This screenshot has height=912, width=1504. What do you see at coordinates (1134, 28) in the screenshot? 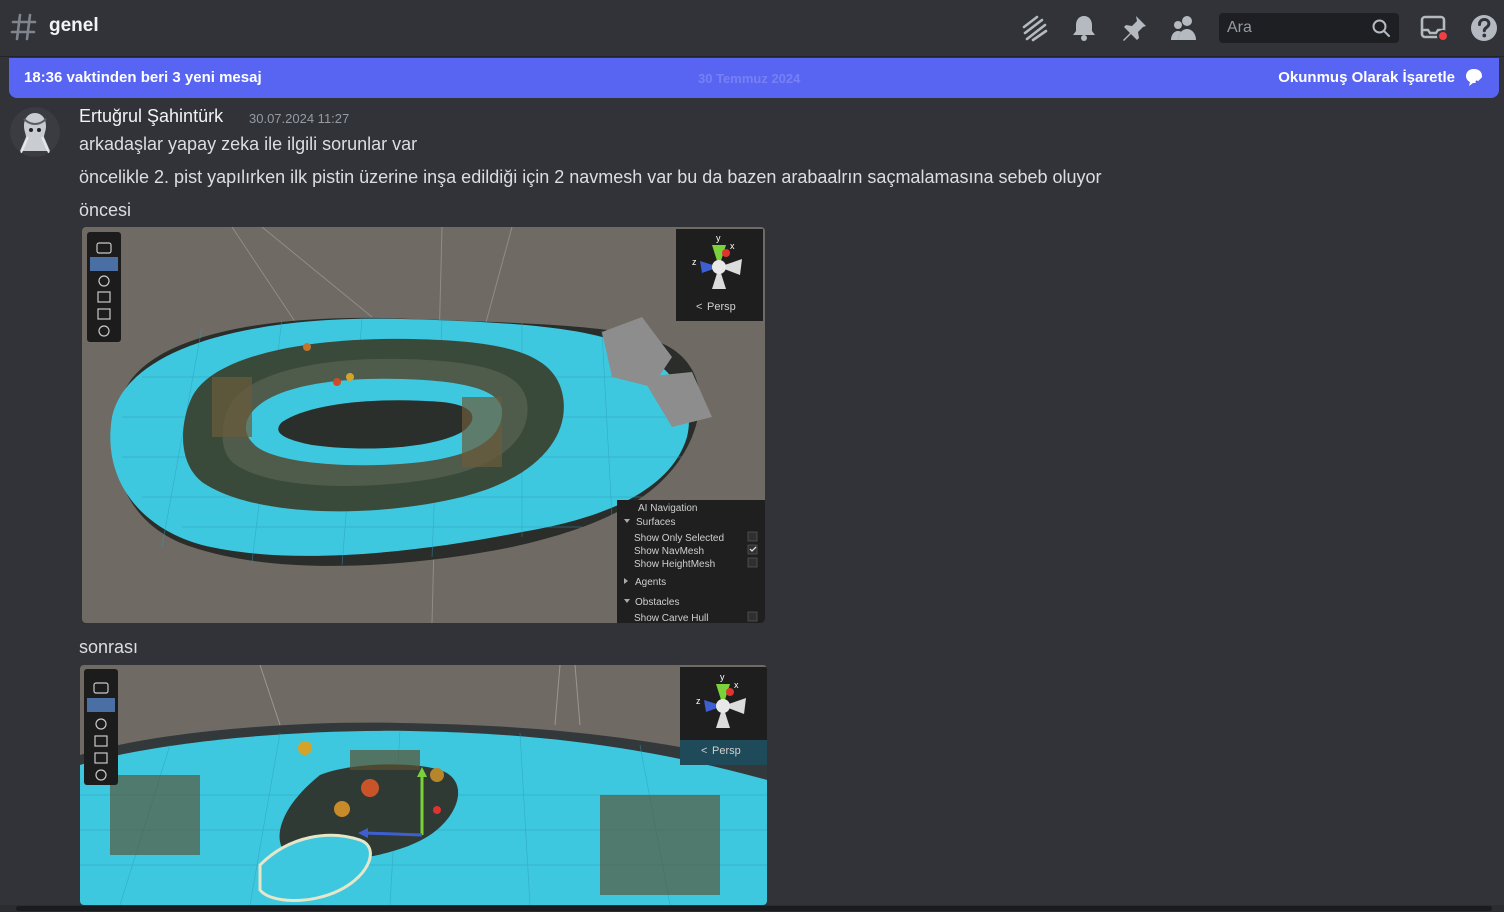
I see `pin-icon` at bounding box center [1134, 28].